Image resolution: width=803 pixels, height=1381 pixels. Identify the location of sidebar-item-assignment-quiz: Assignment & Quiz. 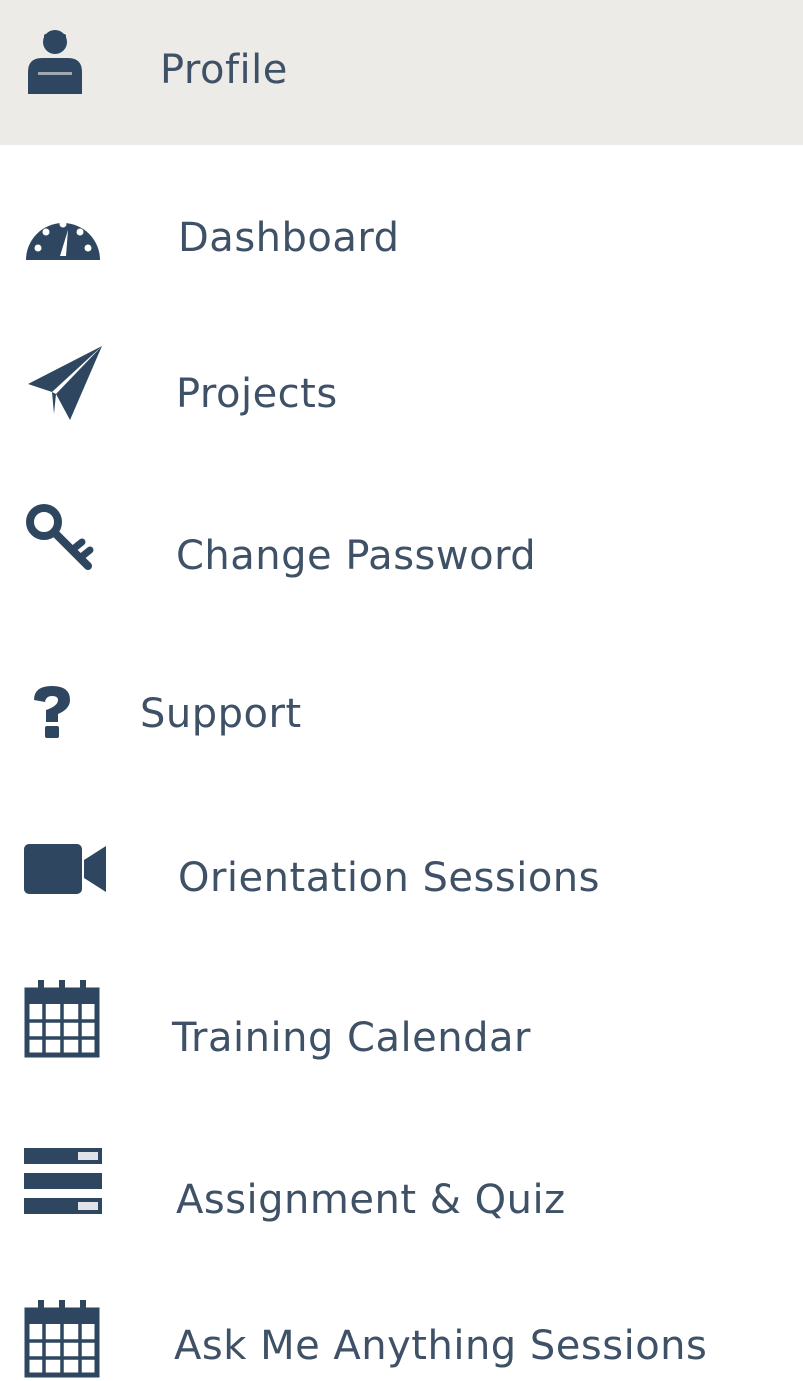
(401, 1207).